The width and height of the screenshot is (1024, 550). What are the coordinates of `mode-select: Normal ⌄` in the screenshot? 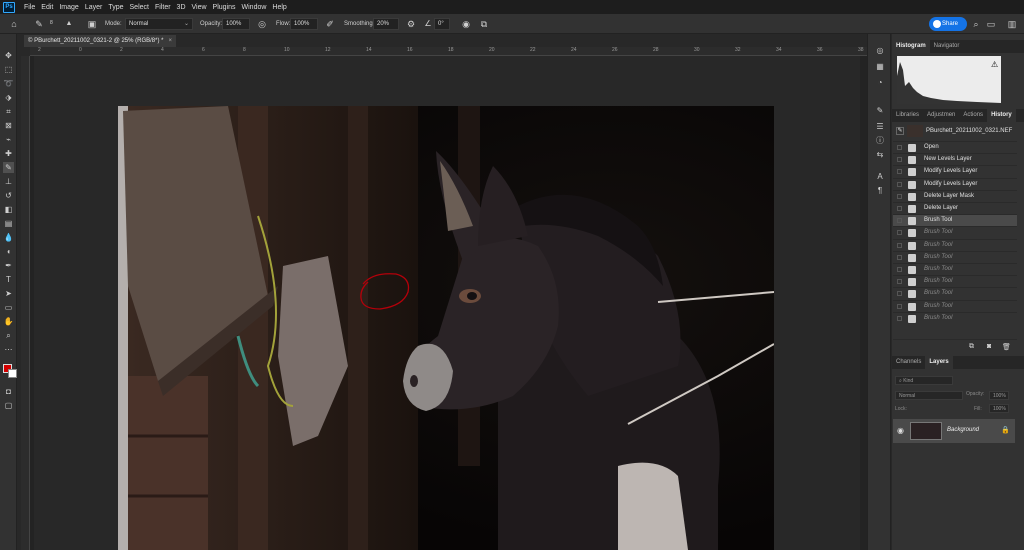 It's located at (159, 24).